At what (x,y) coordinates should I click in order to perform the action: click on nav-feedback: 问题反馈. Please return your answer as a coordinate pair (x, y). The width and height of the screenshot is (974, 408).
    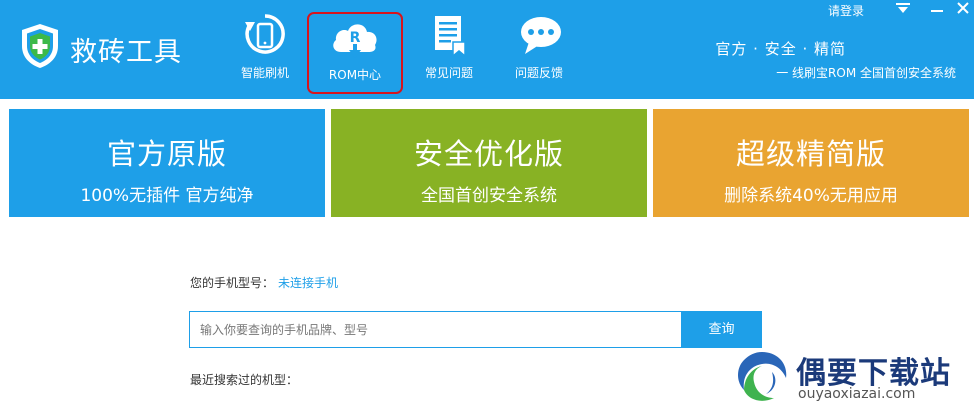
    Looking at the image, I should click on (539, 48).